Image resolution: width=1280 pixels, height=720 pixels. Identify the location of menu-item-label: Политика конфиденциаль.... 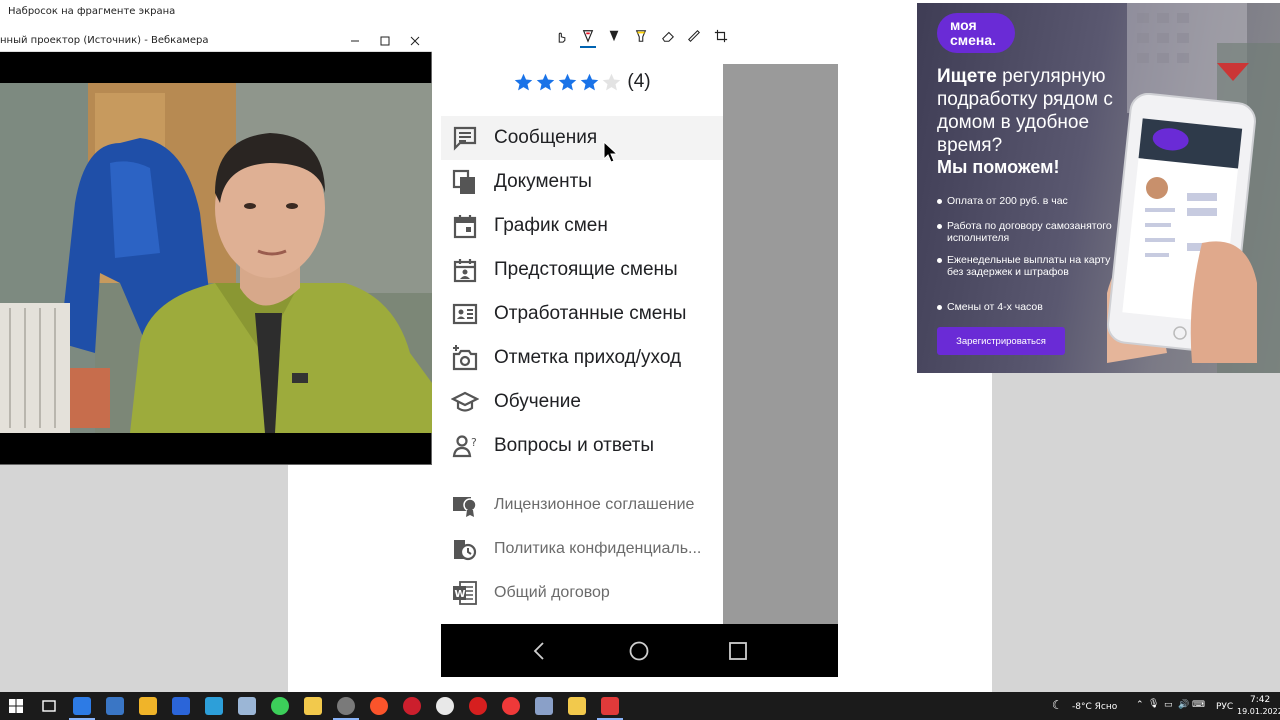
(598, 548).